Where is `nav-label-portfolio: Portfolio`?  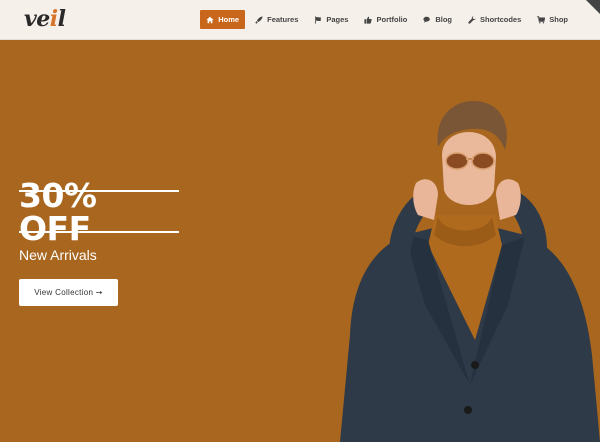 nav-label-portfolio: Portfolio is located at coordinates (392, 19).